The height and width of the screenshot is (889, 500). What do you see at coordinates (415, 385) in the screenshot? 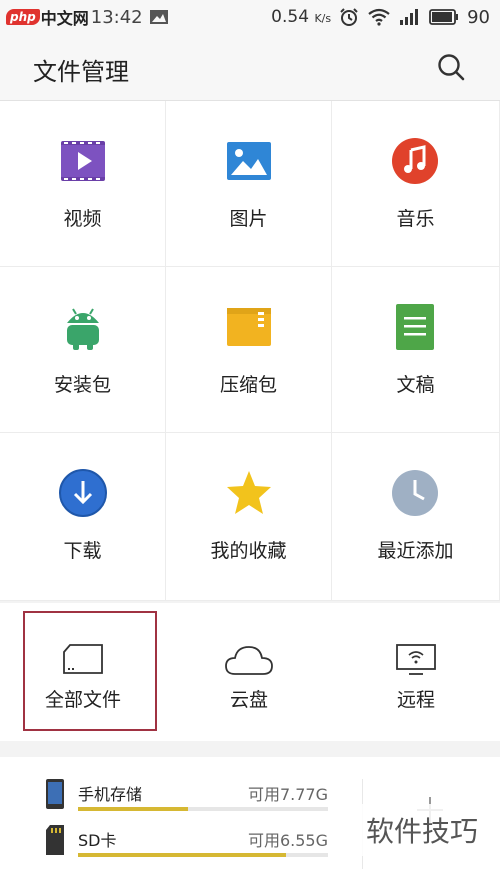
I see `category-label: 文稿` at bounding box center [415, 385].